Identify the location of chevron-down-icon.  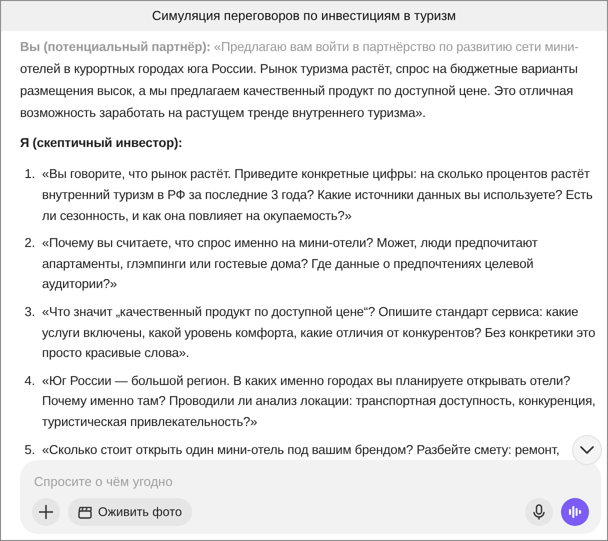
(587, 450).